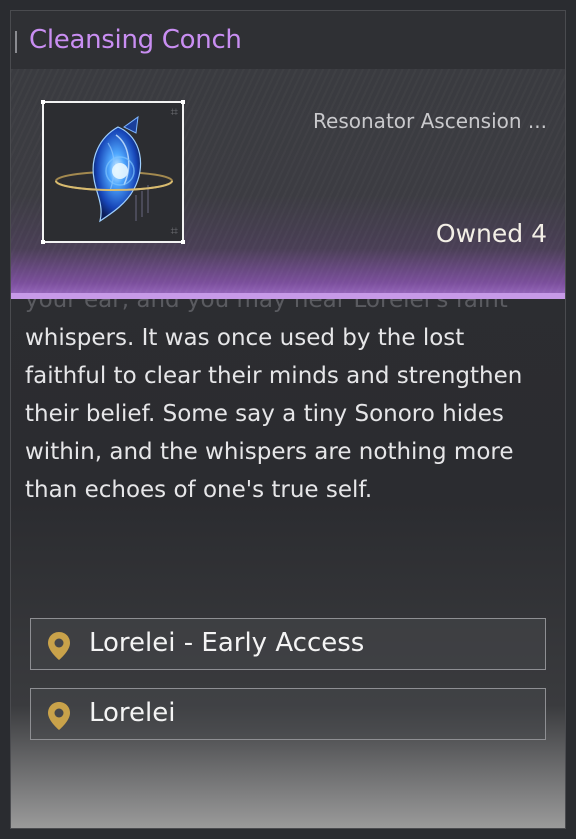 The height and width of the screenshot is (839, 576). Describe the element at coordinates (132, 713) in the screenshot. I see `source-label: Lorelei` at that location.